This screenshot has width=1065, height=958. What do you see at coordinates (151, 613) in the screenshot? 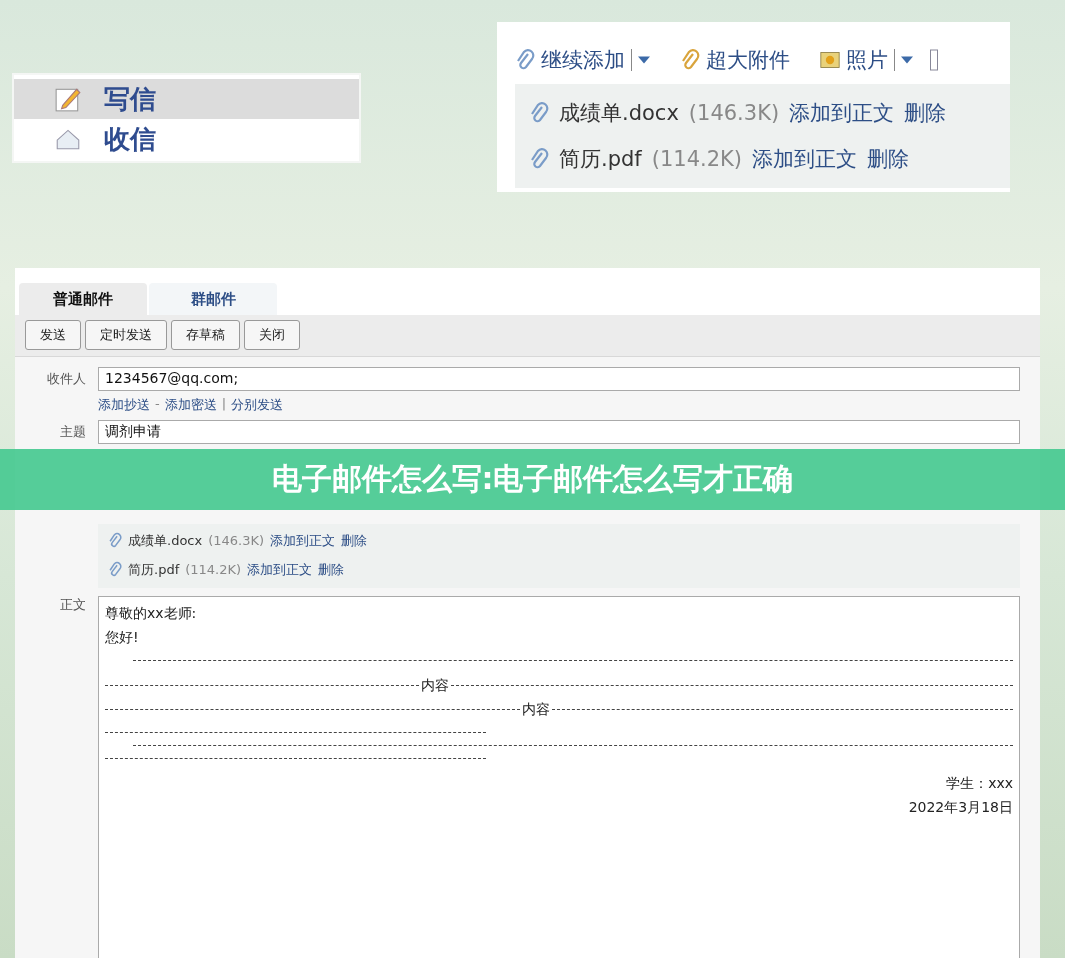
I see `body-text: 尊敬的xx老师:` at bounding box center [151, 613].